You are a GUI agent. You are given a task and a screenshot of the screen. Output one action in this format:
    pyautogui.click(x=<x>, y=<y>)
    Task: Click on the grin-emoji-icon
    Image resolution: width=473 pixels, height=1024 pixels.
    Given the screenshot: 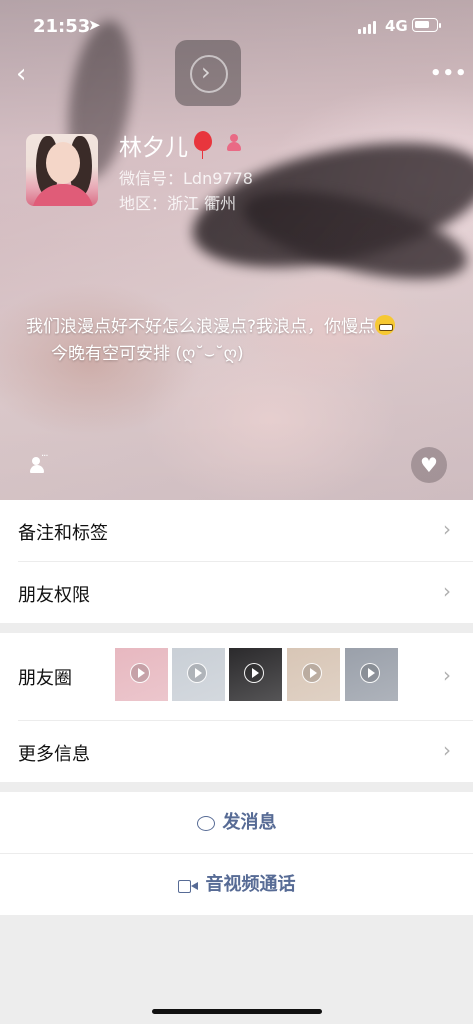 What is the action you would take?
    pyautogui.click(x=385, y=325)
    